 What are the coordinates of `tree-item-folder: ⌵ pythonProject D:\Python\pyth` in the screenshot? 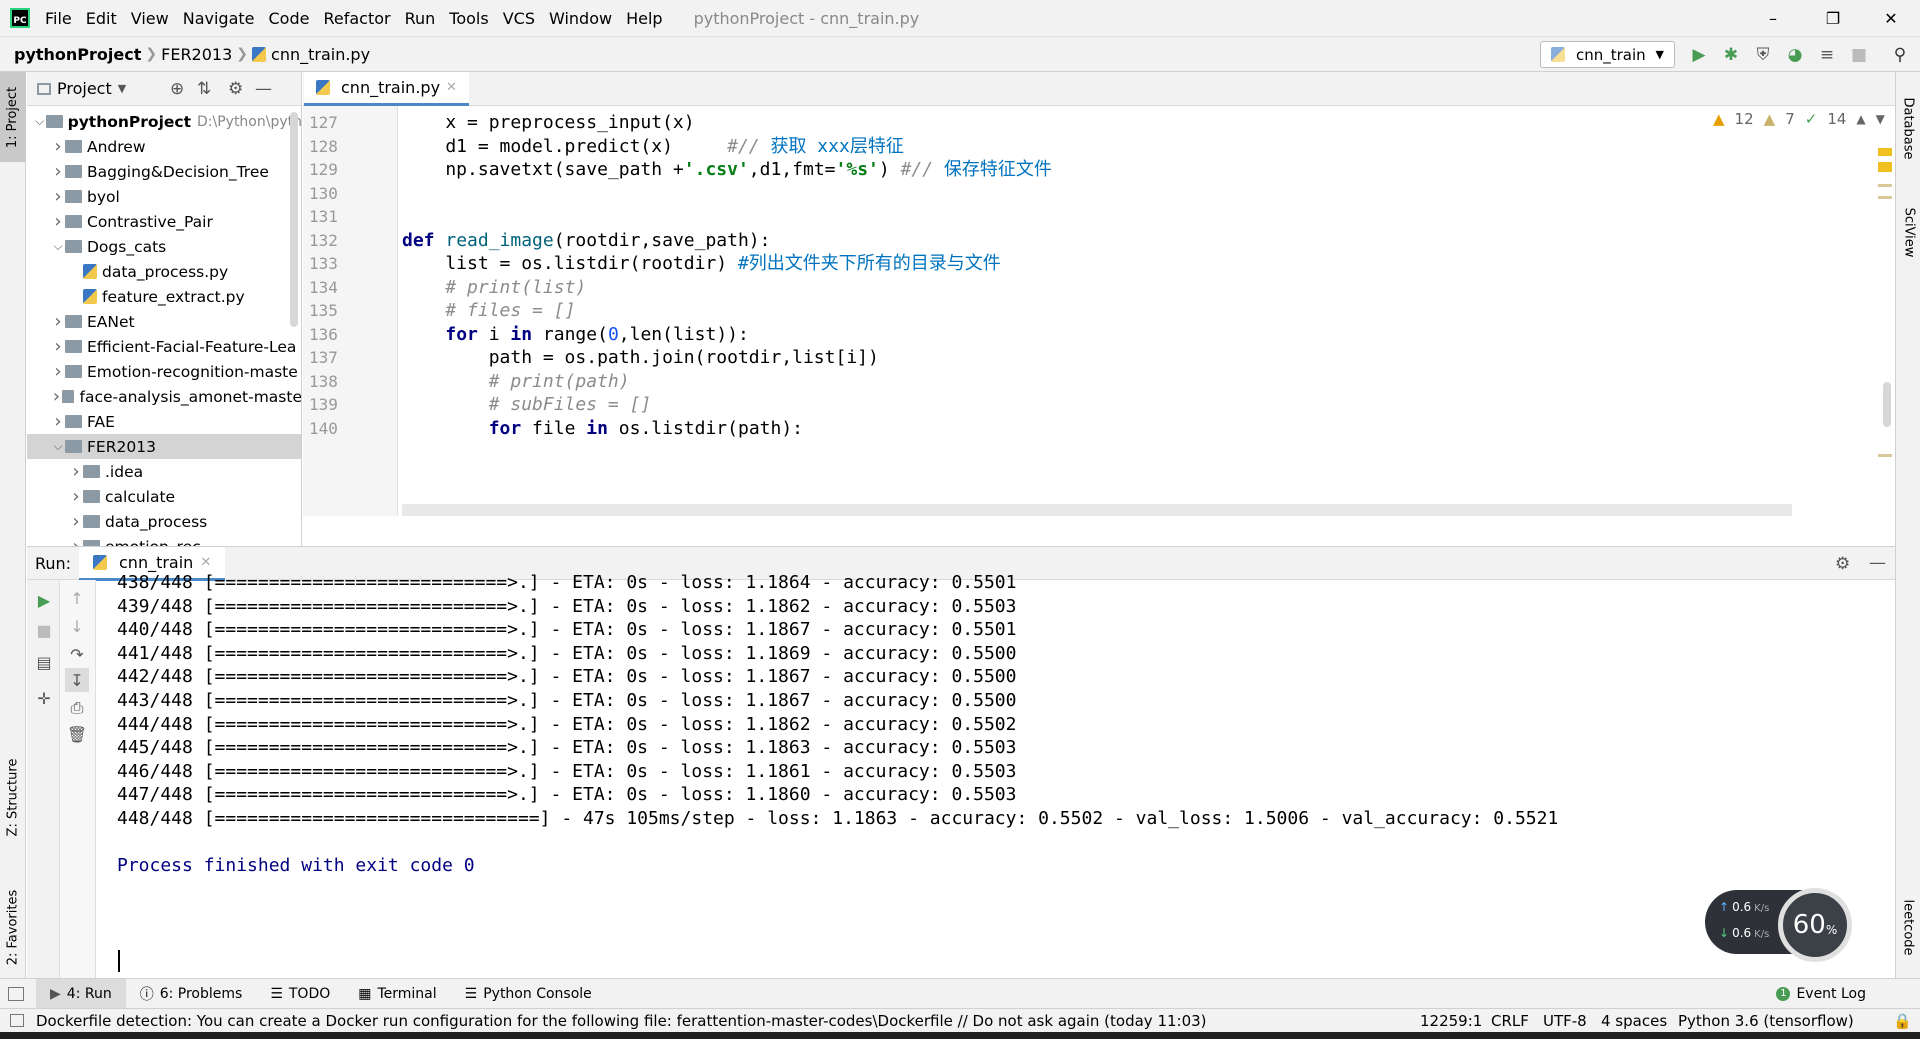 It's located at (164, 121).